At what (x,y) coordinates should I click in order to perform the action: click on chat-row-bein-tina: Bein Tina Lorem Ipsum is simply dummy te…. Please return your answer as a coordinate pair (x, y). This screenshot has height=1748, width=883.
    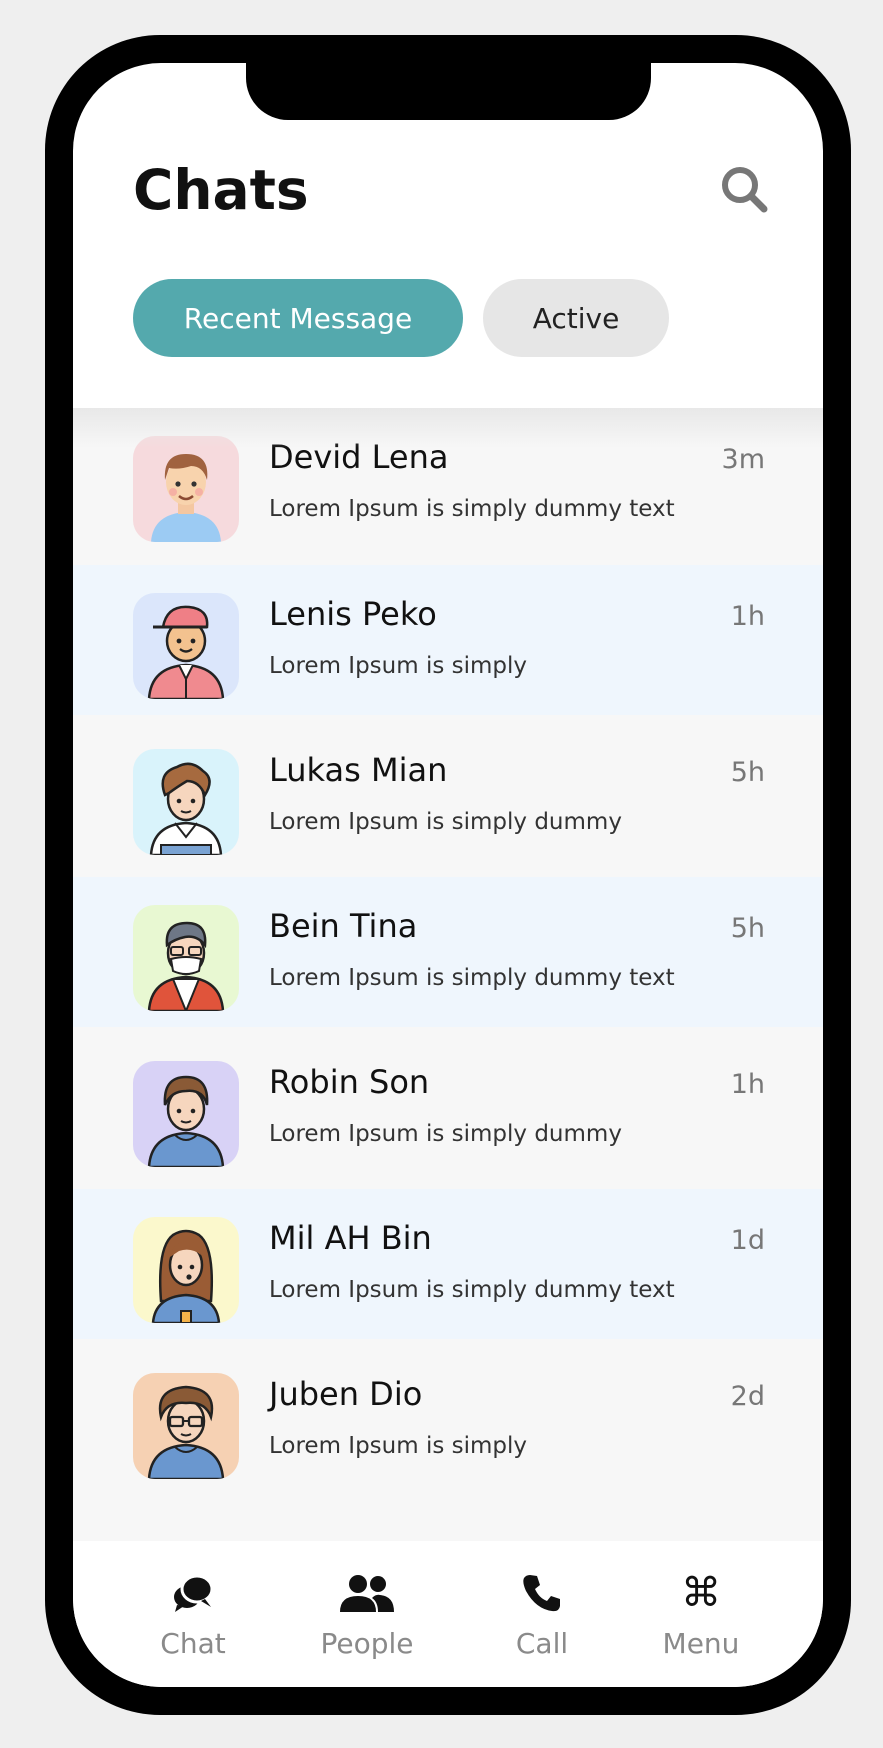
    Looking at the image, I should click on (448, 952).